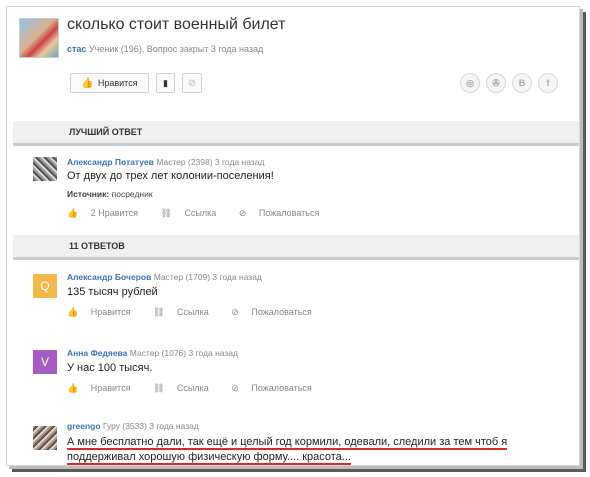 The height and width of the screenshot is (477, 590). What do you see at coordinates (117, 83) in the screenshot?
I see `like-button-label: Нравится` at bounding box center [117, 83].